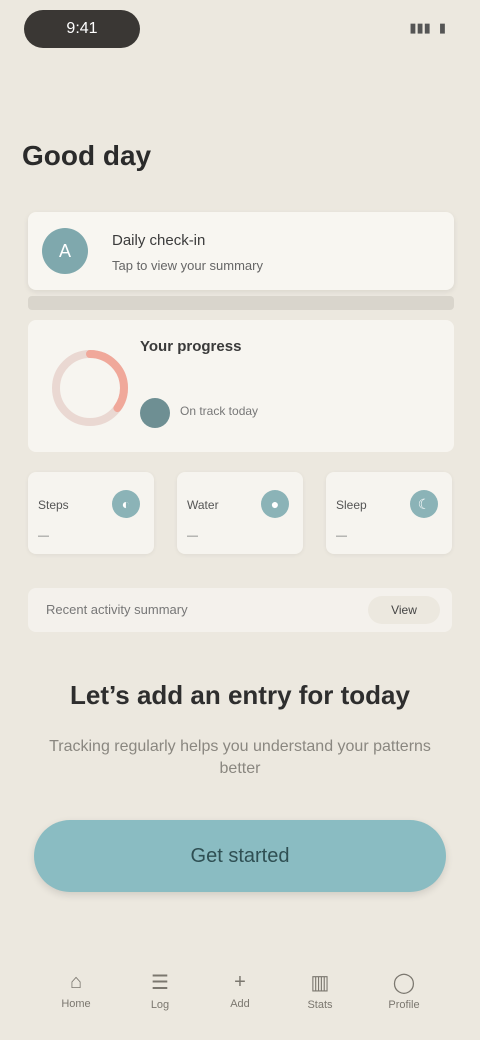 The width and height of the screenshot is (480, 1040). I want to click on status-indicators: ▮▮▮ ▮, so click(427, 28).